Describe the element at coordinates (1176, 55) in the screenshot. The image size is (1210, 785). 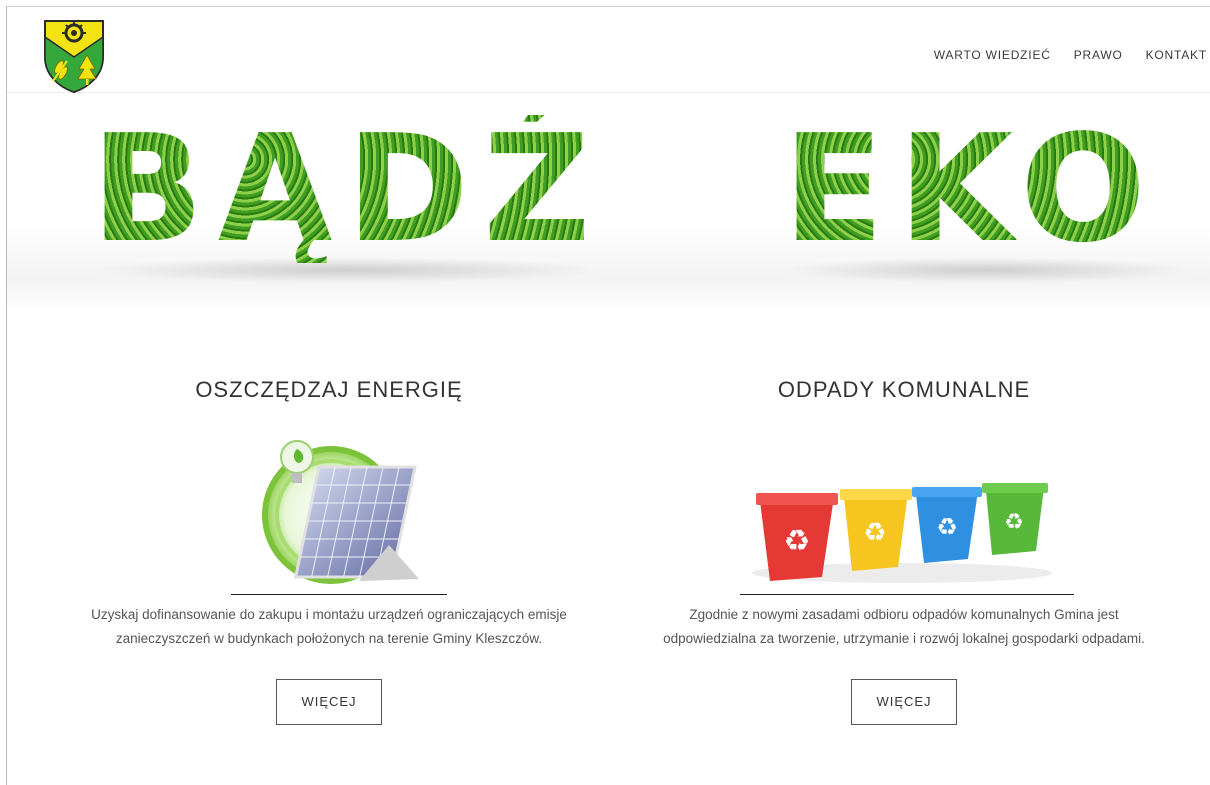
I see `nav-link-kontakt: KONTAKT` at that location.